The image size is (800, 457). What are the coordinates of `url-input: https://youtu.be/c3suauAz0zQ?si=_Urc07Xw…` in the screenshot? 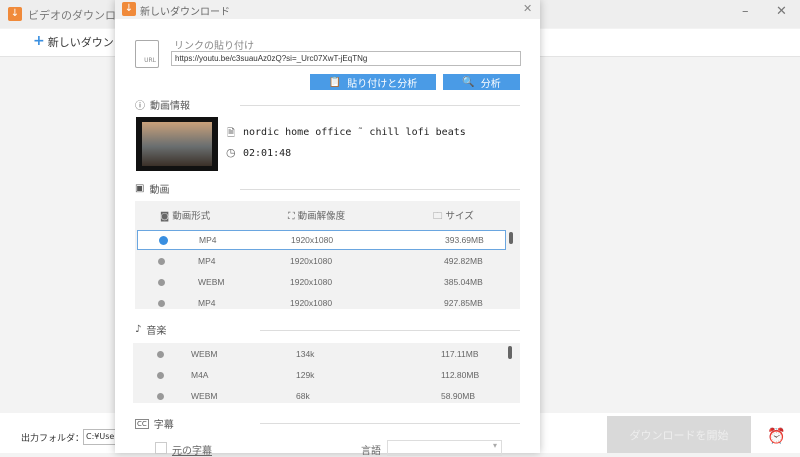 It's located at (346, 58).